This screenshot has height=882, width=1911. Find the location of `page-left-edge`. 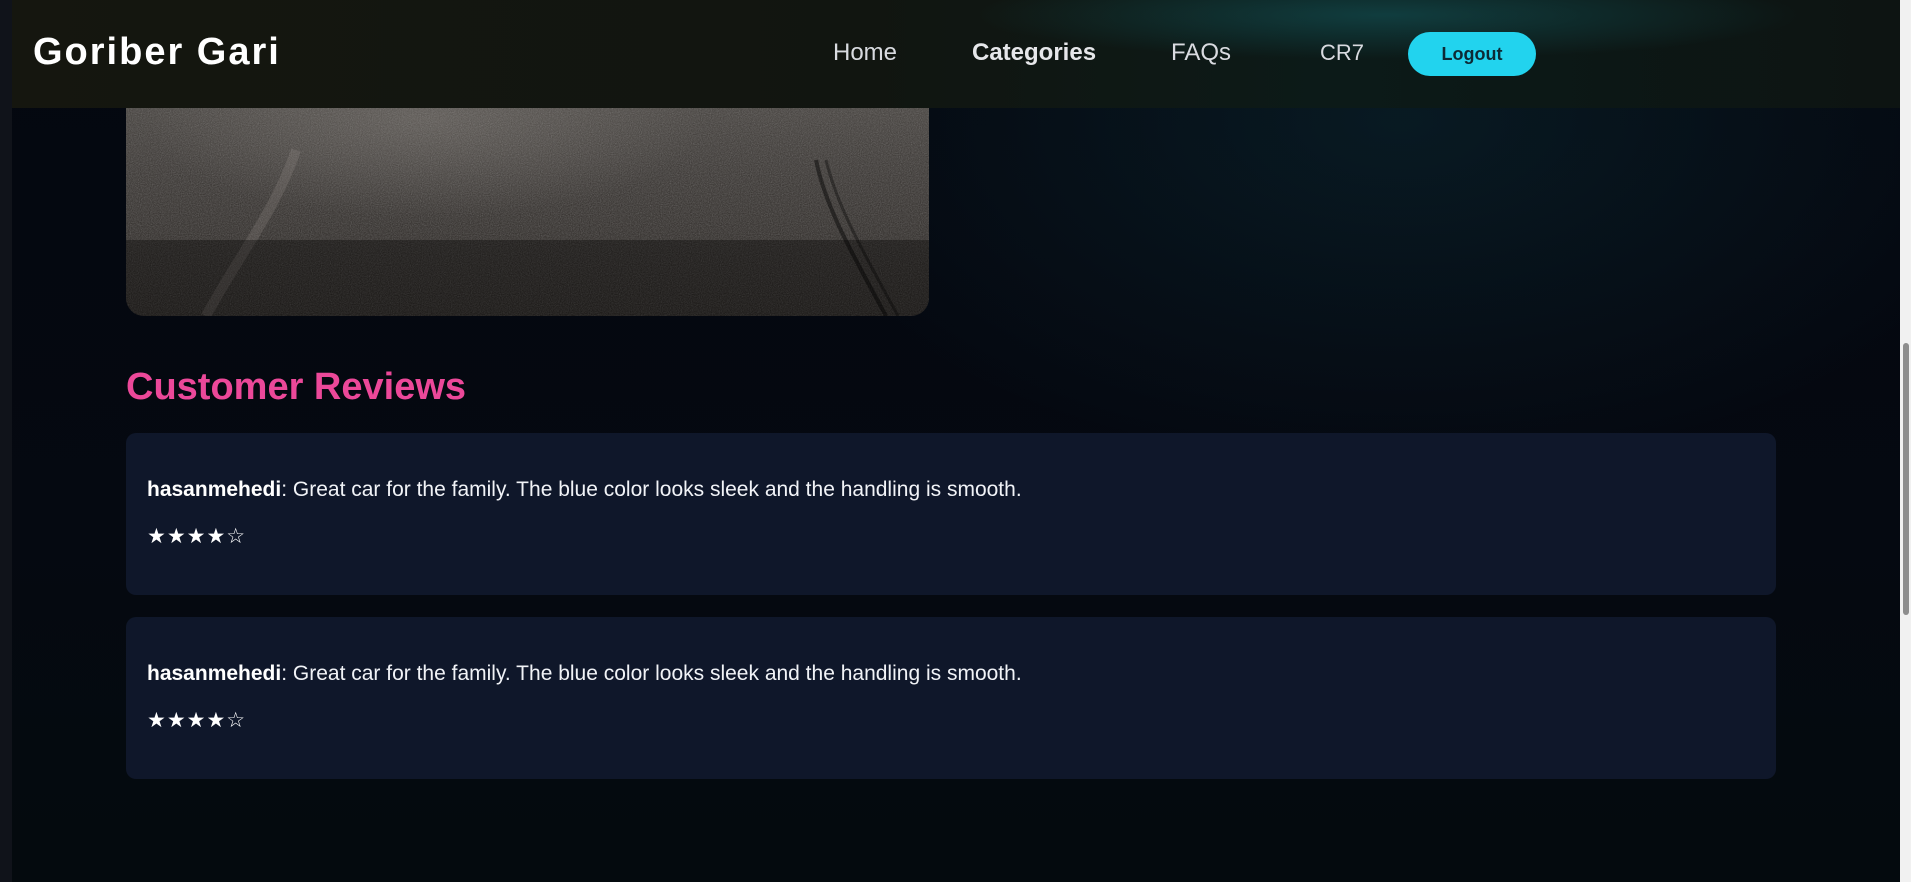

page-left-edge is located at coordinates (6, 441).